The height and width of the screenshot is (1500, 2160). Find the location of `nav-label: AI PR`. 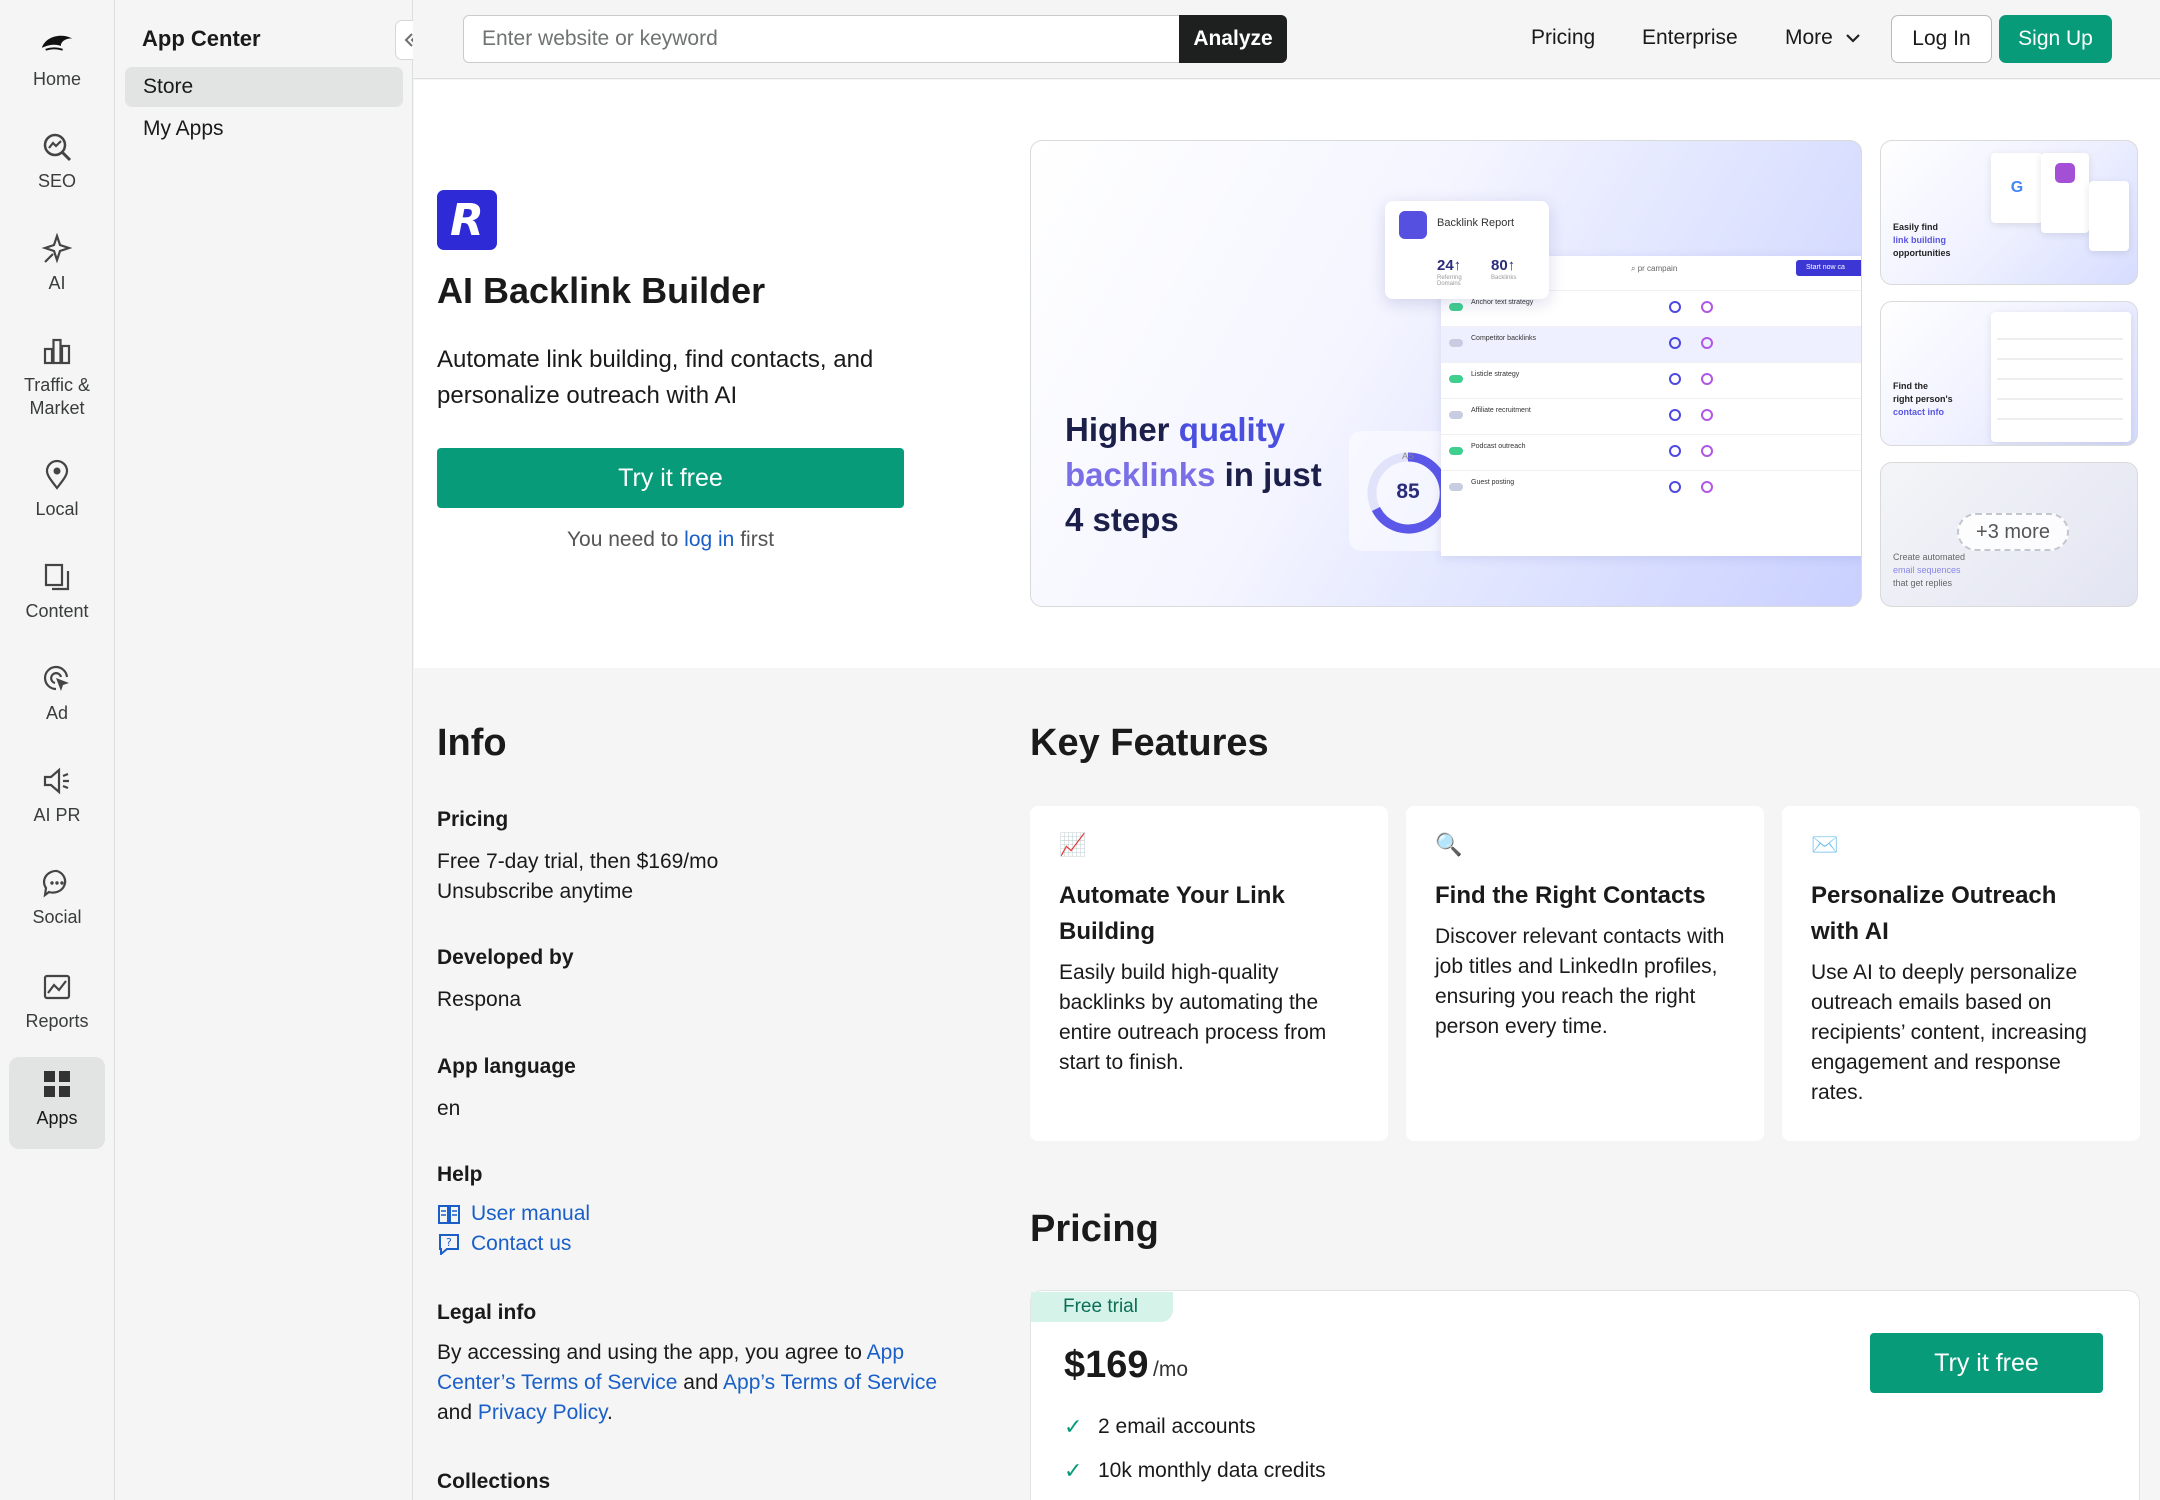

nav-label: AI PR is located at coordinates (57, 815).